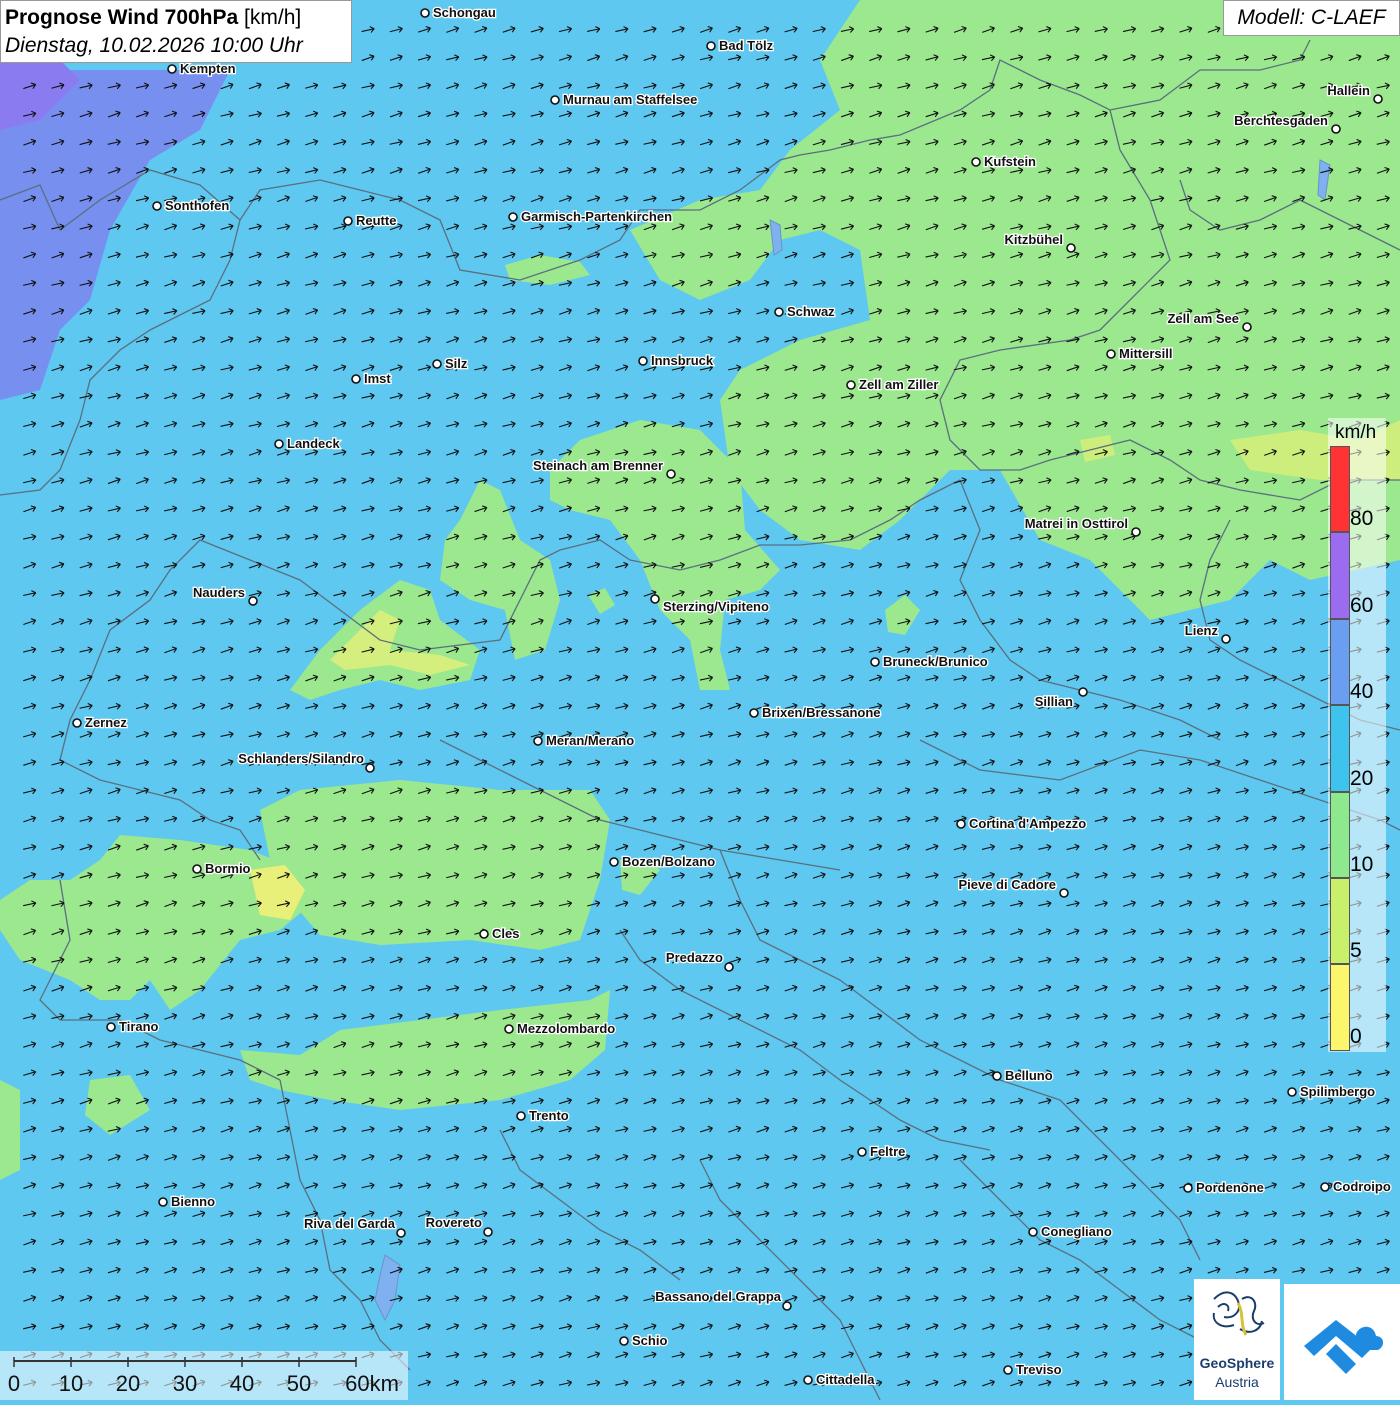 The width and height of the screenshot is (1400, 1405). Describe the element at coordinates (350, 1223) in the screenshot. I see `city-label: Riva del Garda` at that location.